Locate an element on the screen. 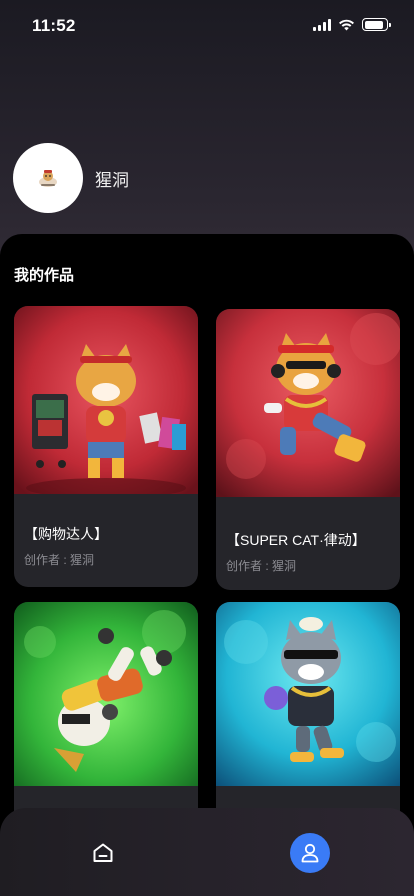  work-title: 【购物达人】 is located at coordinates (66, 534).